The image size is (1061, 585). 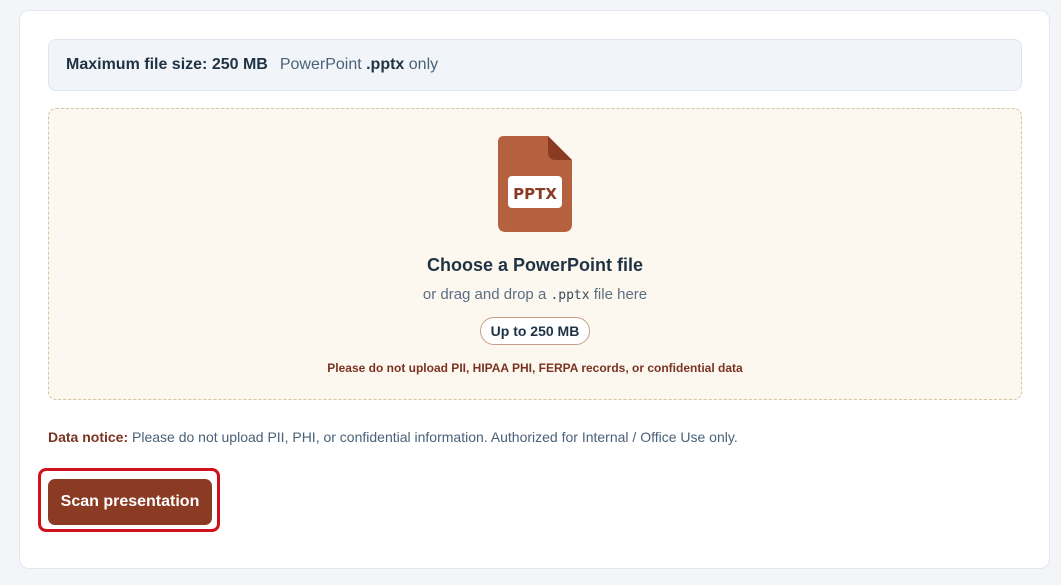 I want to click on size-limit-badge: Up to 250 MB, so click(x=535, y=331).